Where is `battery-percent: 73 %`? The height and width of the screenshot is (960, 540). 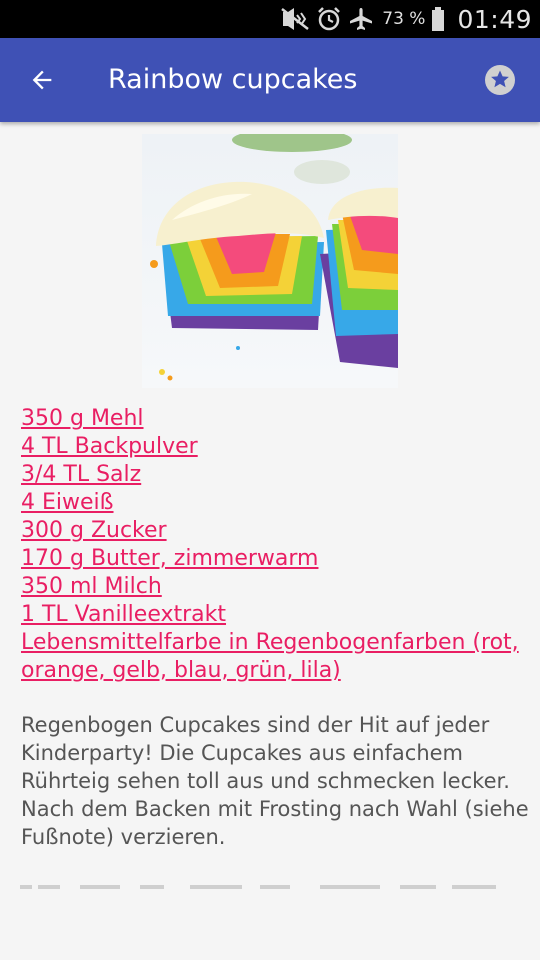
battery-percent: 73 % is located at coordinates (404, 19).